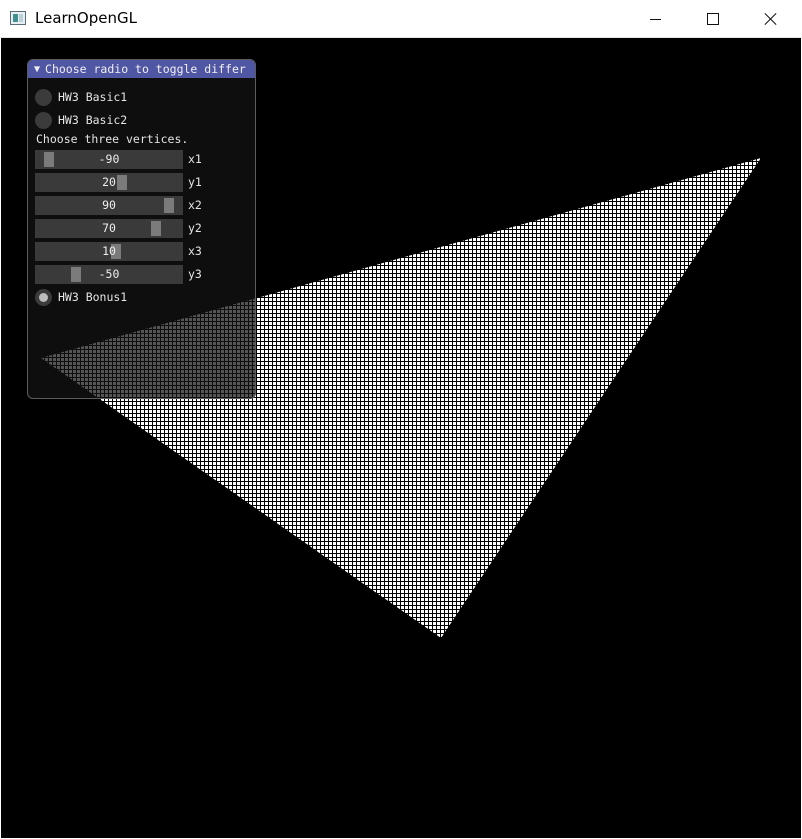  I want to click on panel-title: Choose radio to toggle differ, so click(145, 69).